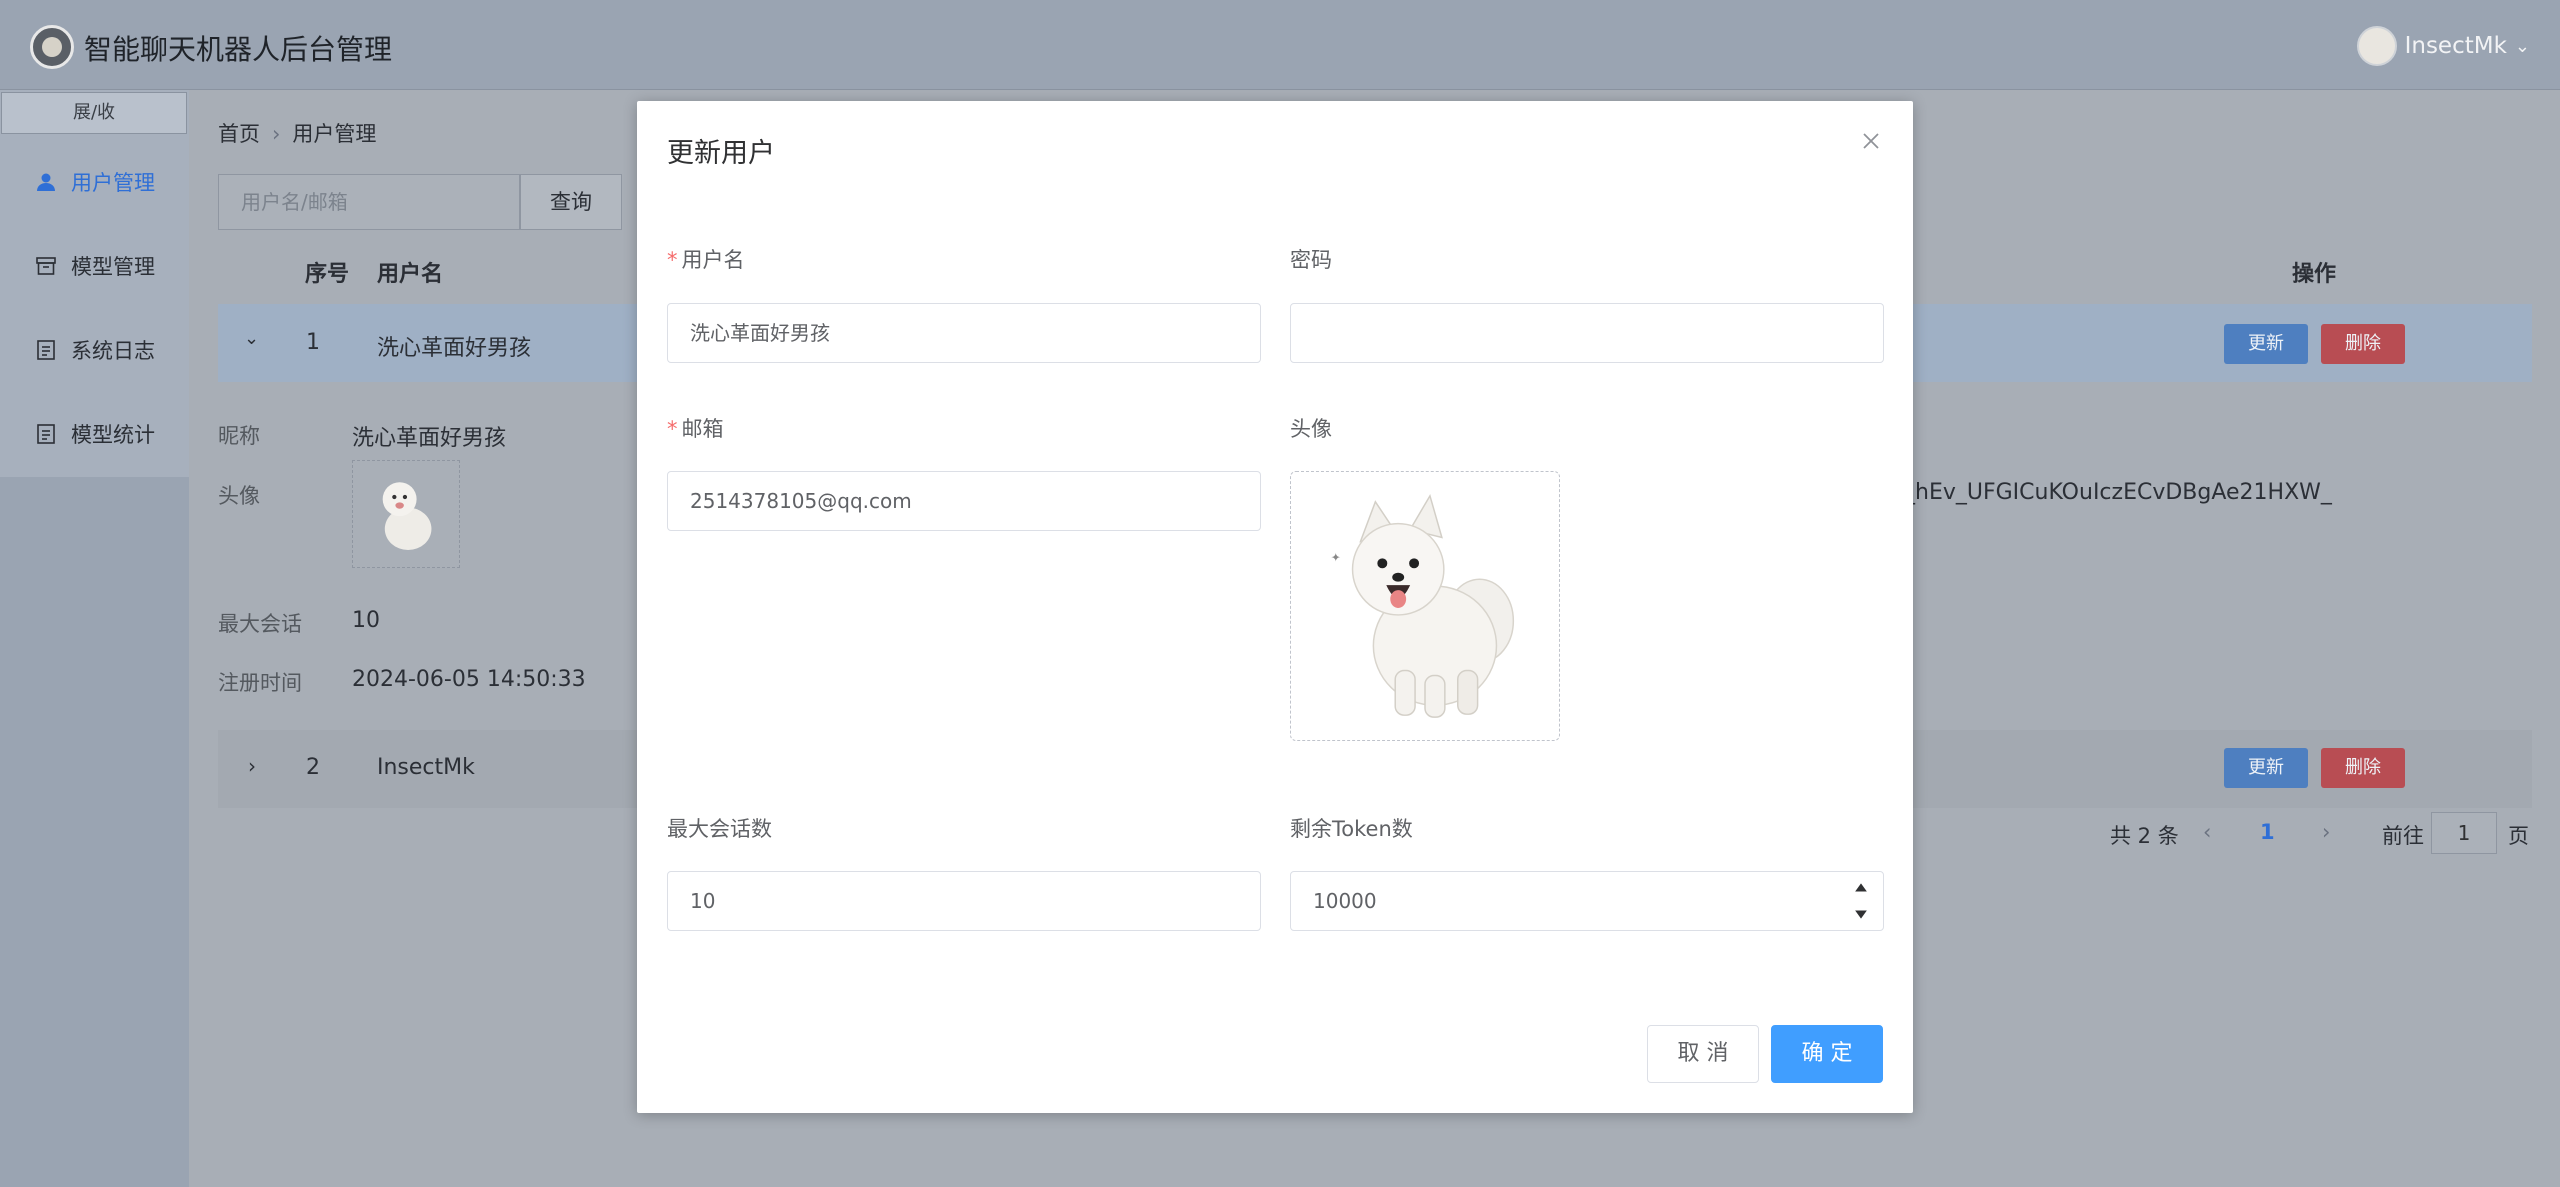 Image resolution: width=2560 pixels, height=1187 pixels. Describe the element at coordinates (1311, 429) in the screenshot. I see `avatar-label: 头像` at that location.